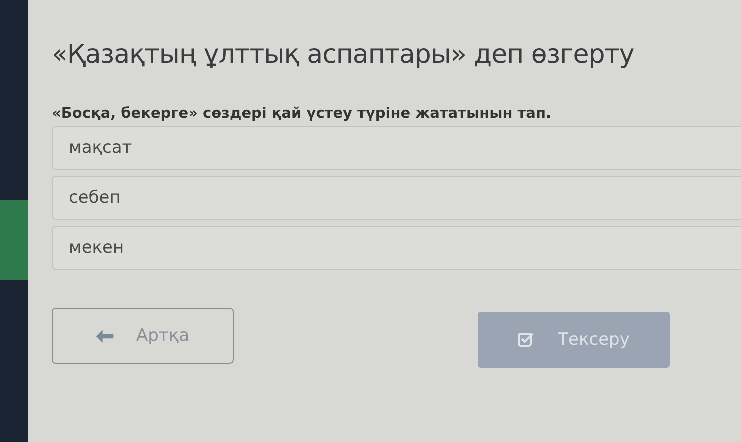 Image resolution: width=741 pixels, height=442 pixels. I want to click on back-arrow-icon, so click(105, 336).